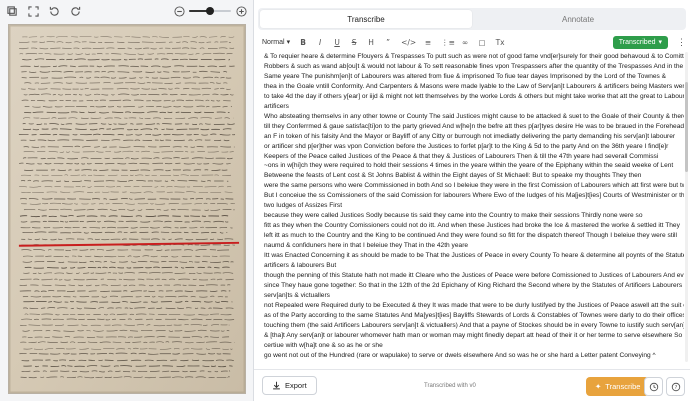 This screenshot has width=690, height=401. I want to click on text-format-value: Normal, so click(273, 42).